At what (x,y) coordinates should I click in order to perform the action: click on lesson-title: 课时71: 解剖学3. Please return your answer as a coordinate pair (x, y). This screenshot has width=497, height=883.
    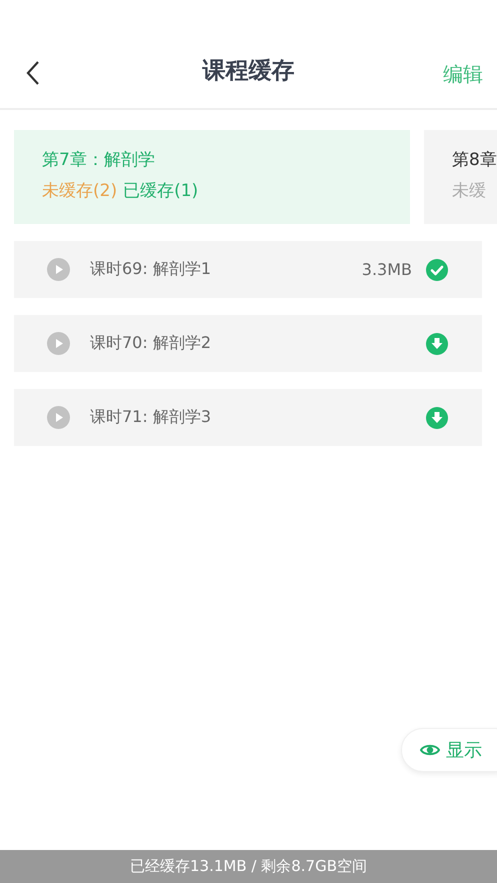
    Looking at the image, I should click on (151, 417).